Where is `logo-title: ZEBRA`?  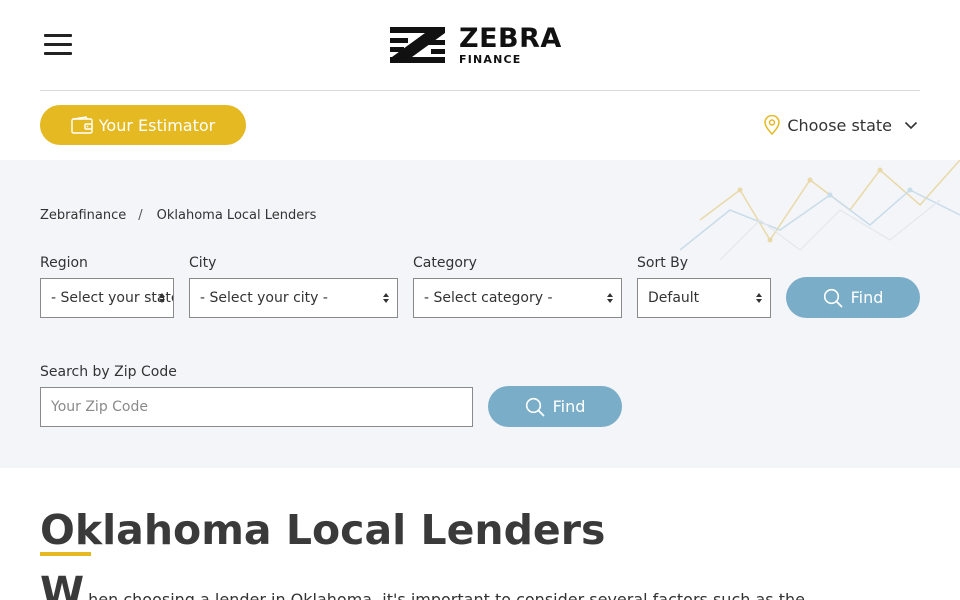 logo-title: ZEBRA is located at coordinates (510, 38).